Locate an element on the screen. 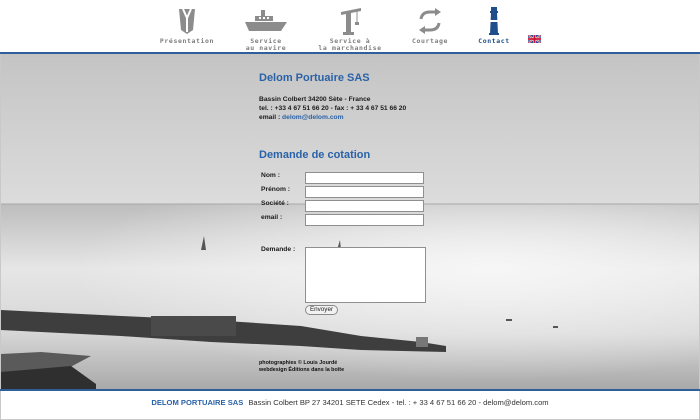 The width and height of the screenshot is (700, 420). envoyer-button: Envoyer is located at coordinates (321, 310).